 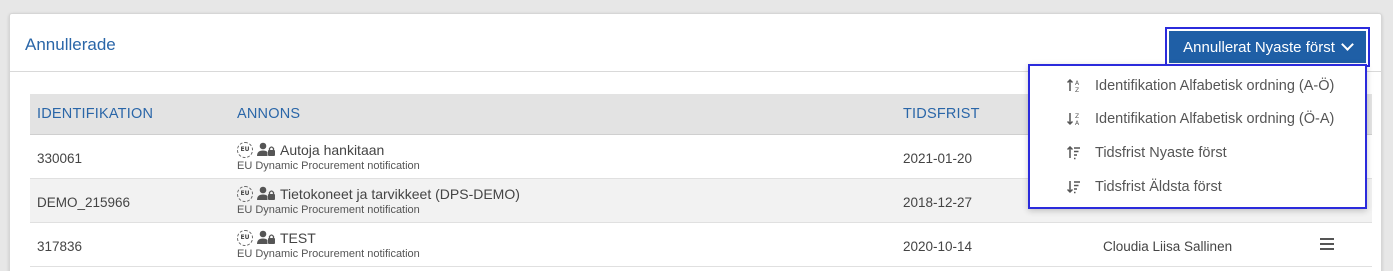 I want to click on sort-option-label: Identifikation Alfabetisk ordning (A-Ö), so click(x=1215, y=86).